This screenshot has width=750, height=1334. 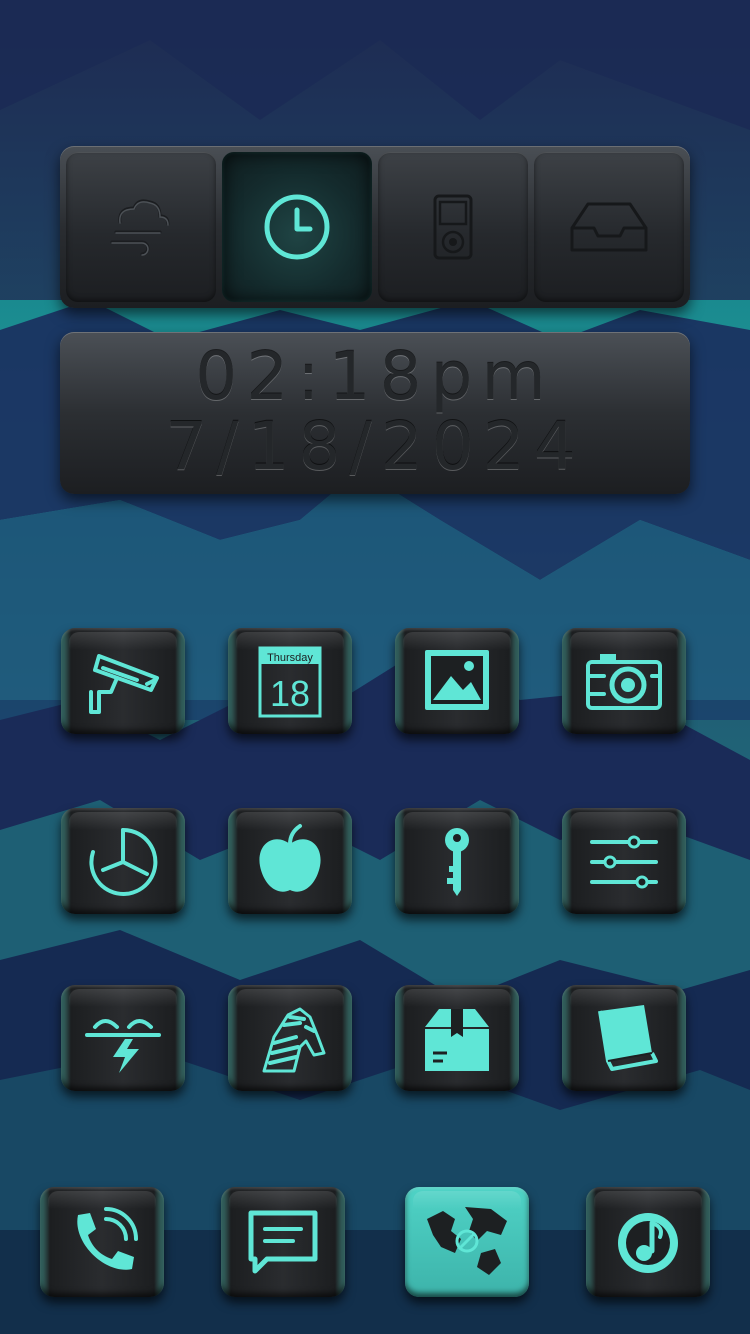 I want to click on weather-tab, so click(x=141, y=227).